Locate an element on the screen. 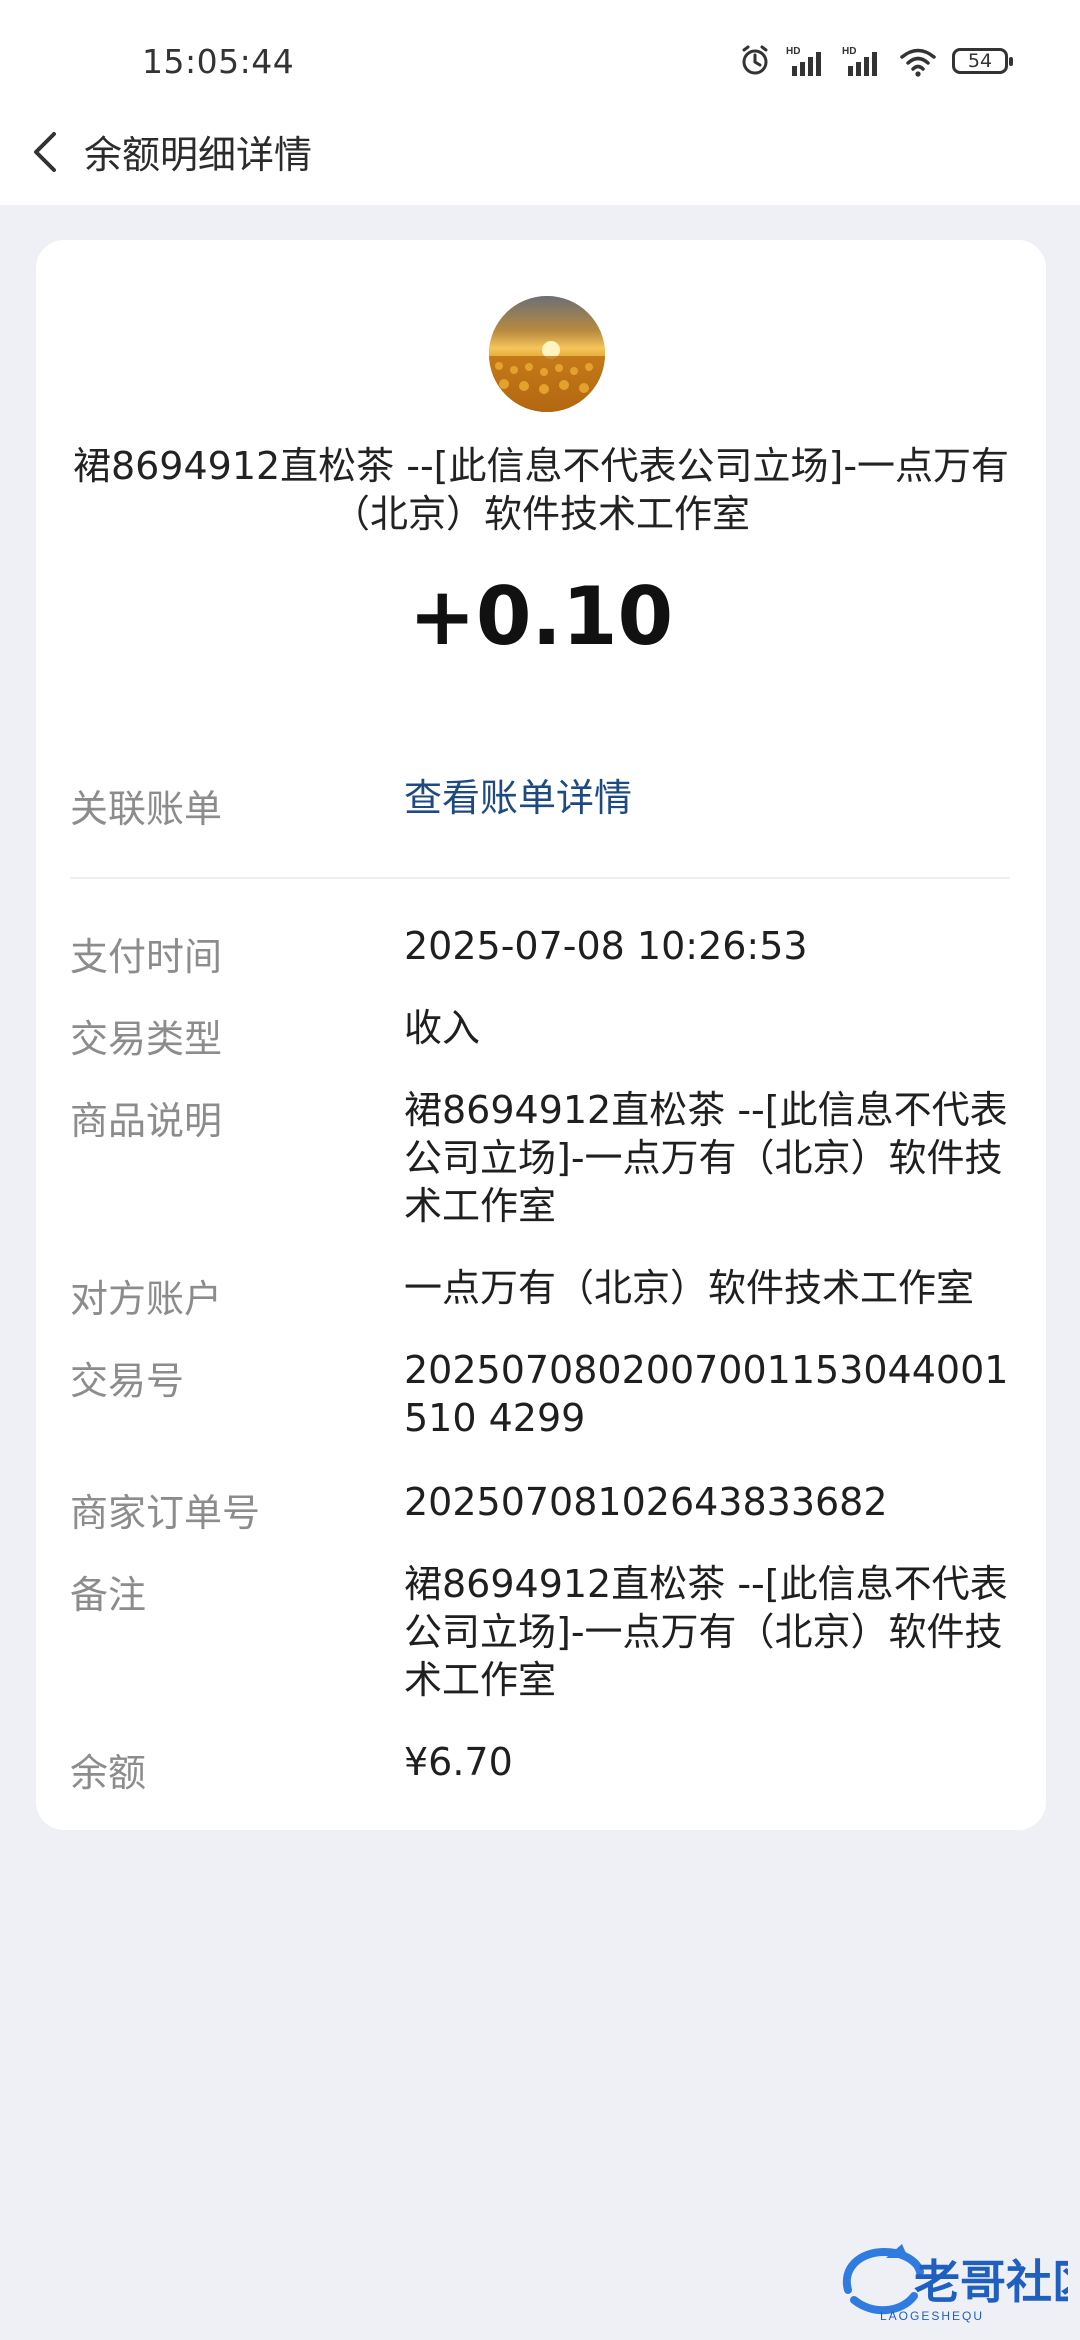 This screenshot has height=2340, width=1080. top-bar: 15:05:44 HD HD 54 余额明细详情 is located at coordinates (540, 102).